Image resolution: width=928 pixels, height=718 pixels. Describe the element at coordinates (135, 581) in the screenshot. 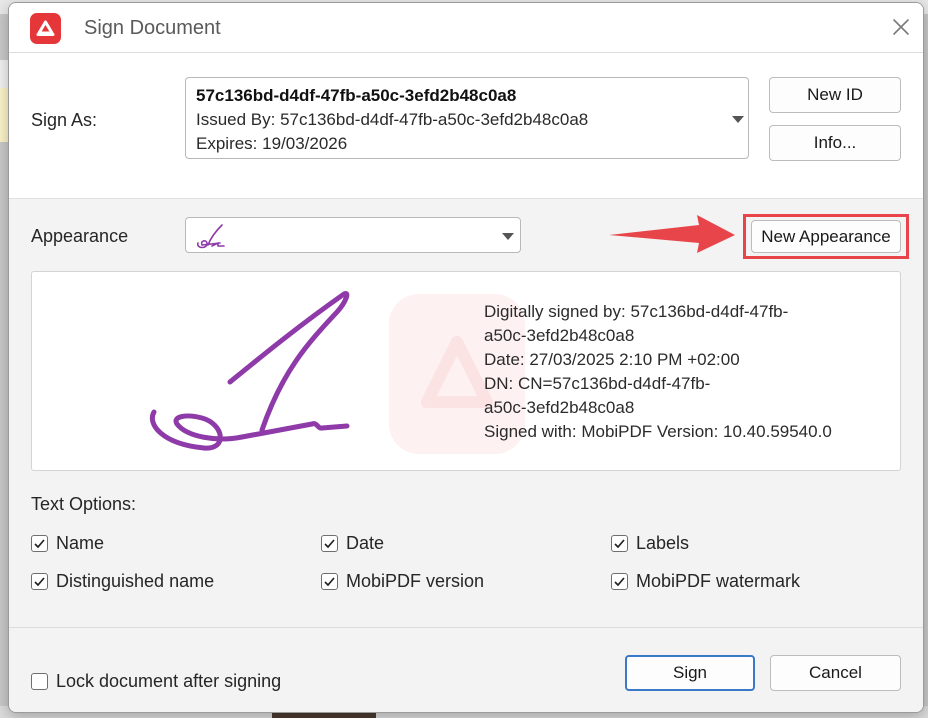

I see `option-label: Distinguished name` at that location.